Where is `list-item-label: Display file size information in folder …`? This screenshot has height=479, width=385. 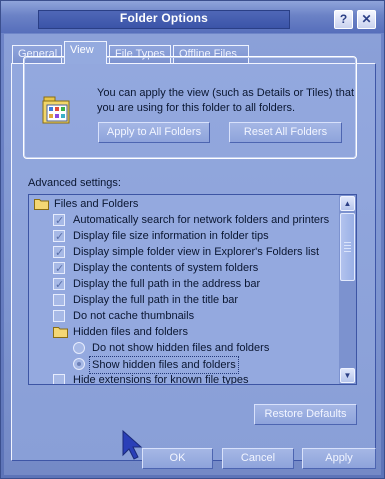 list-item-label: Display file size information in folder … is located at coordinates (171, 236).